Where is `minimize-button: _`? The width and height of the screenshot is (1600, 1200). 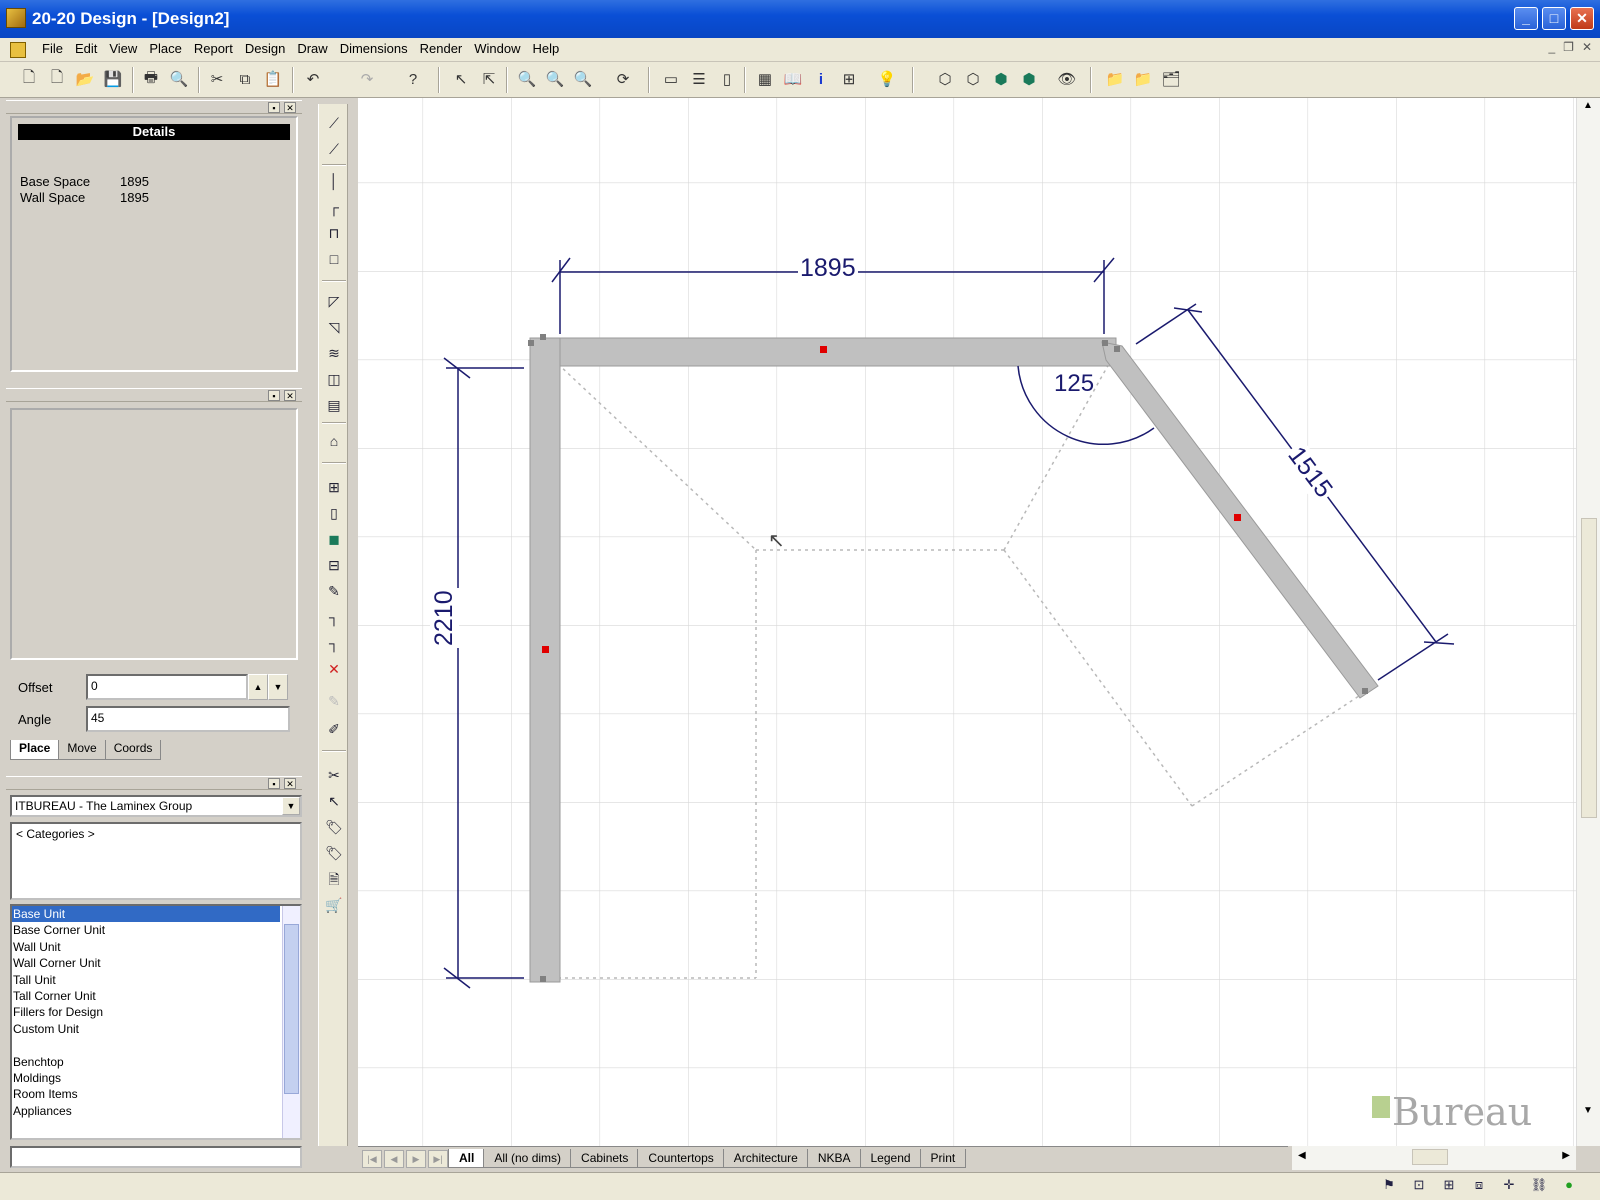 minimize-button: _ is located at coordinates (1526, 18).